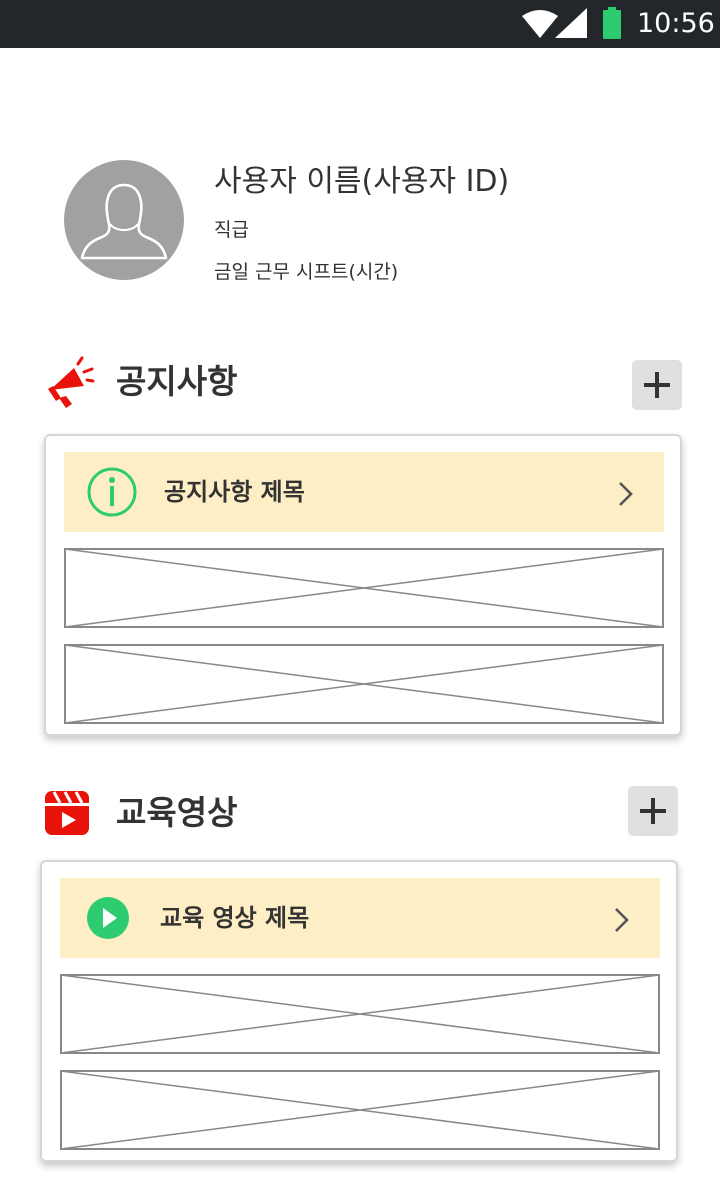 The image size is (720, 1200). Describe the element at coordinates (231, 230) in the screenshot. I see `user-position: 직급` at that location.